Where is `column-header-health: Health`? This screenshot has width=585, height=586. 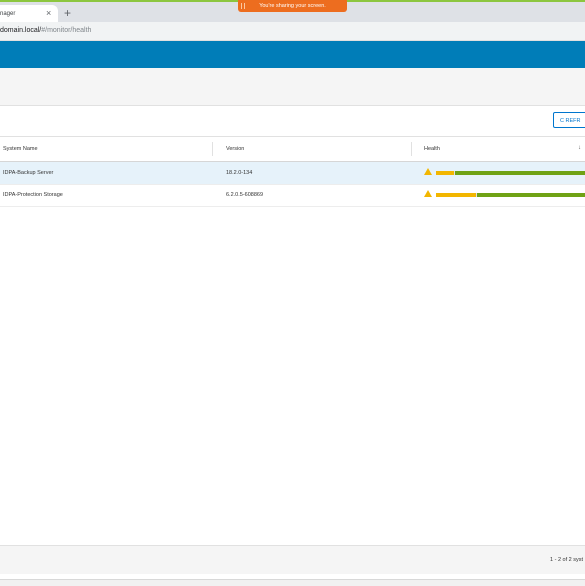 column-header-health: Health is located at coordinates (432, 149).